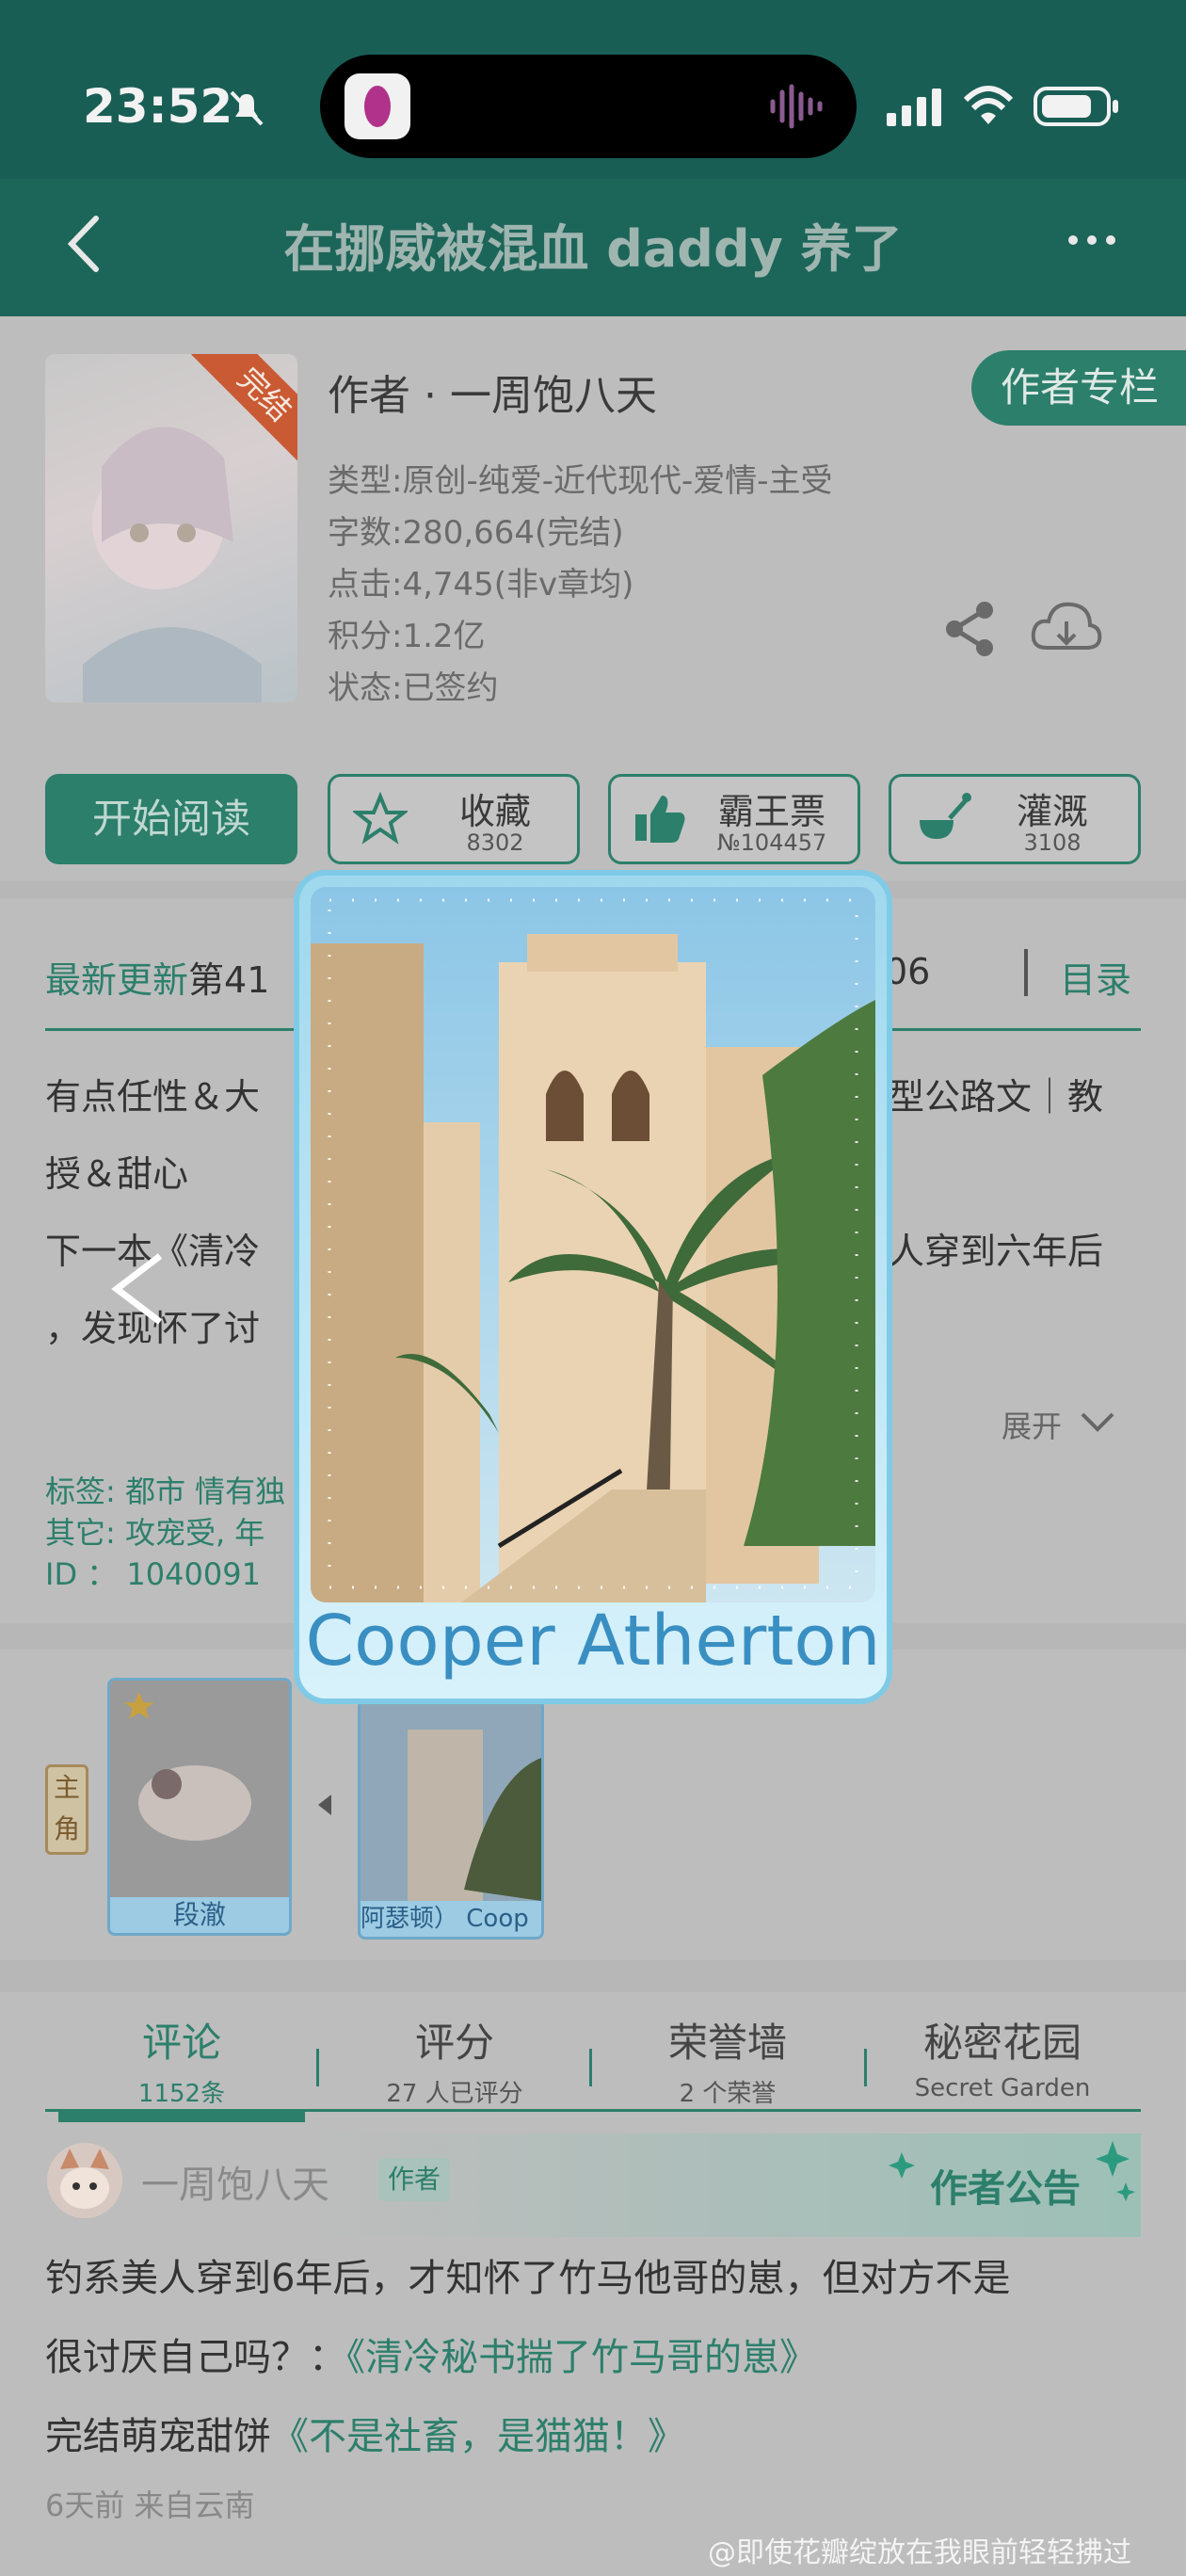  I want to click on status-bar: 23:52, so click(593, 89).